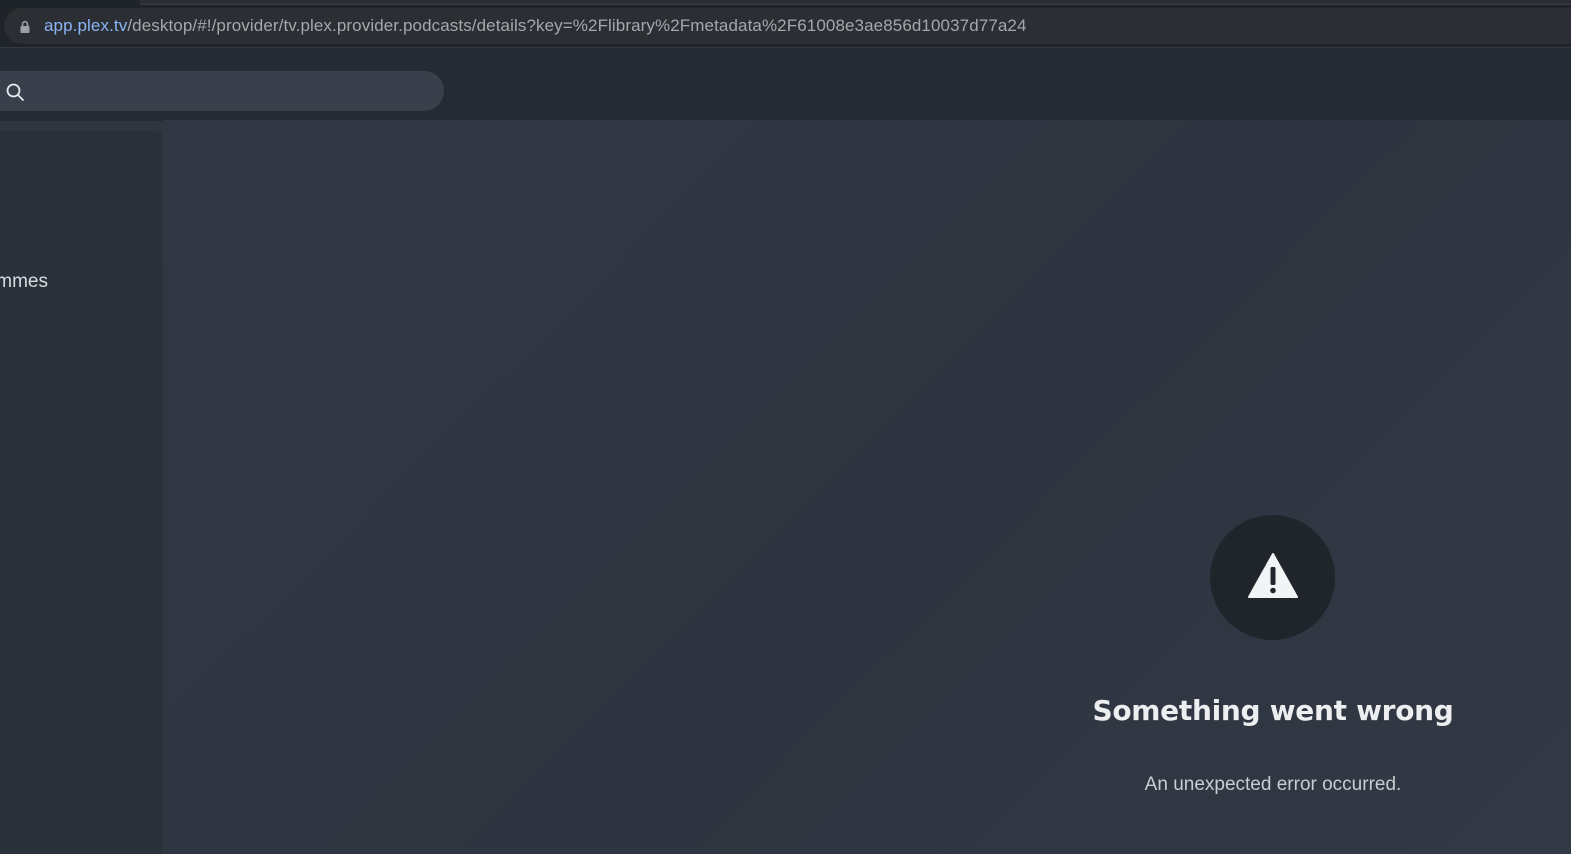 This screenshot has width=1571, height=854. Describe the element at coordinates (855, 2) in the screenshot. I see `browser-tab-strip-edge` at that location.